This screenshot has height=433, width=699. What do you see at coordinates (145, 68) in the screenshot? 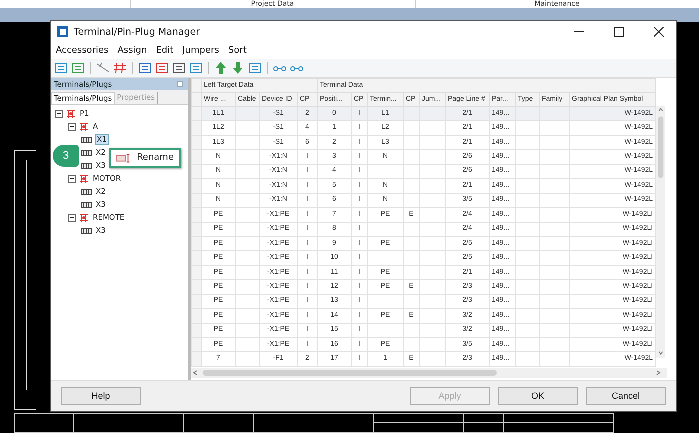
I see `list-icon` at bounding box center [145, 68].